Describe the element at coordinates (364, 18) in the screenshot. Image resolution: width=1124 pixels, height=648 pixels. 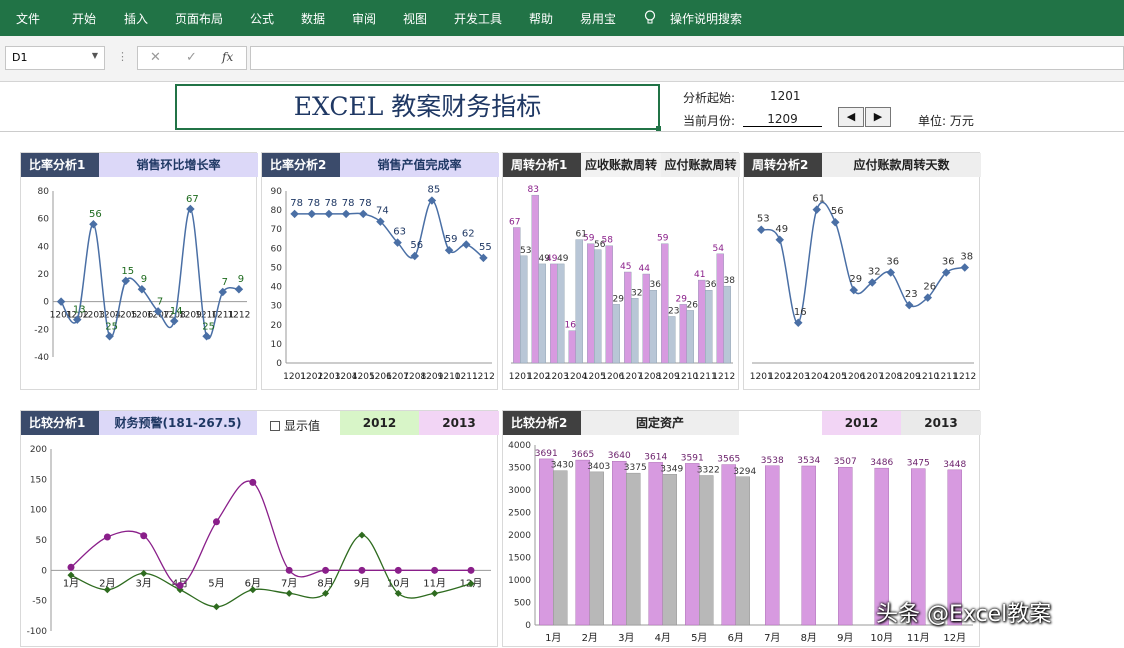
I see `tab-review: 审阅` at that location.